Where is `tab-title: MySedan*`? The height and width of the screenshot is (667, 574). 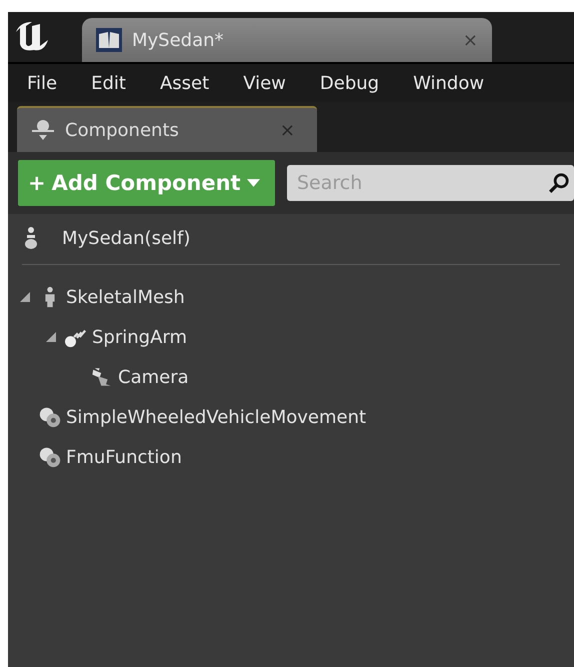 tab-title: MySedan* is located at coordinates (178, 40).